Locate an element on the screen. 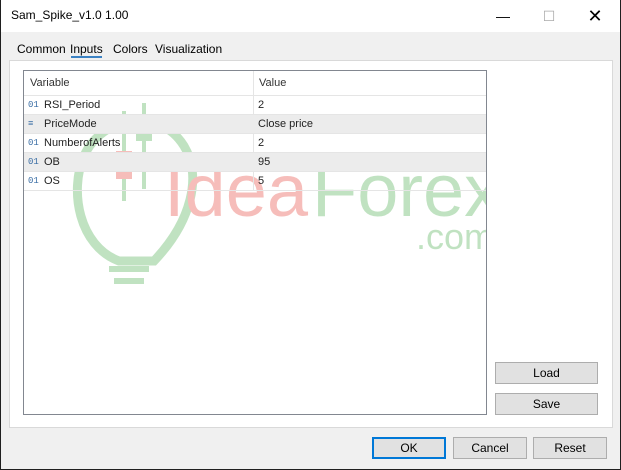  variable-value: 95 is located at coordinates (264, 162).